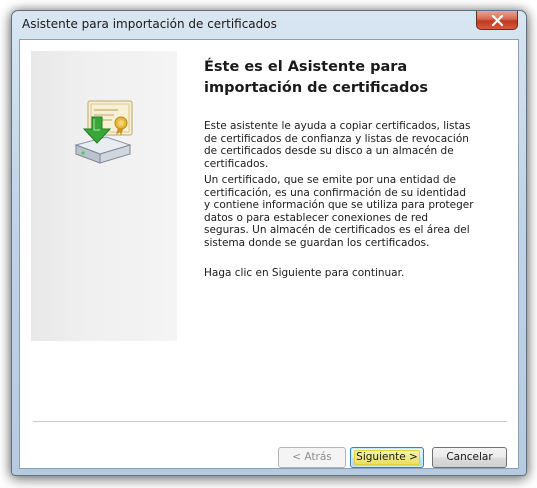 This screenshot has height=488, width=537. I want to click on next-button: Siguiente >, so click(387, 457).